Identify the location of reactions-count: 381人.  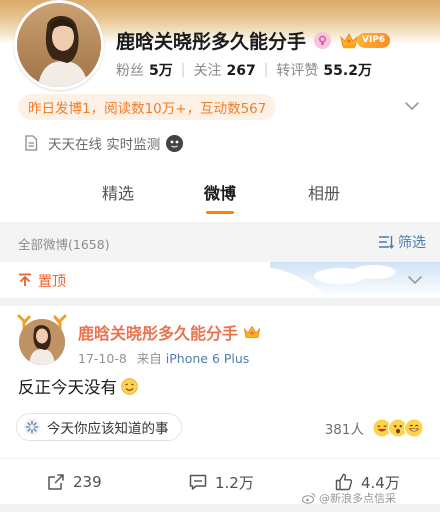
(344, 430).